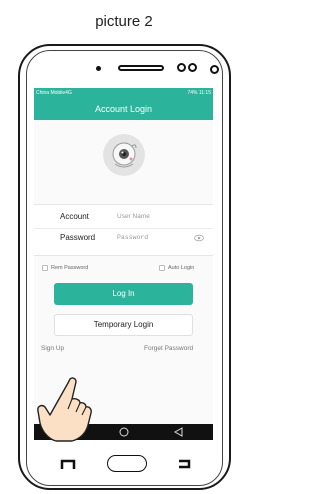 This screenshot has width=320, height=494. I want to click on password-label: Password, so click(78, 237).